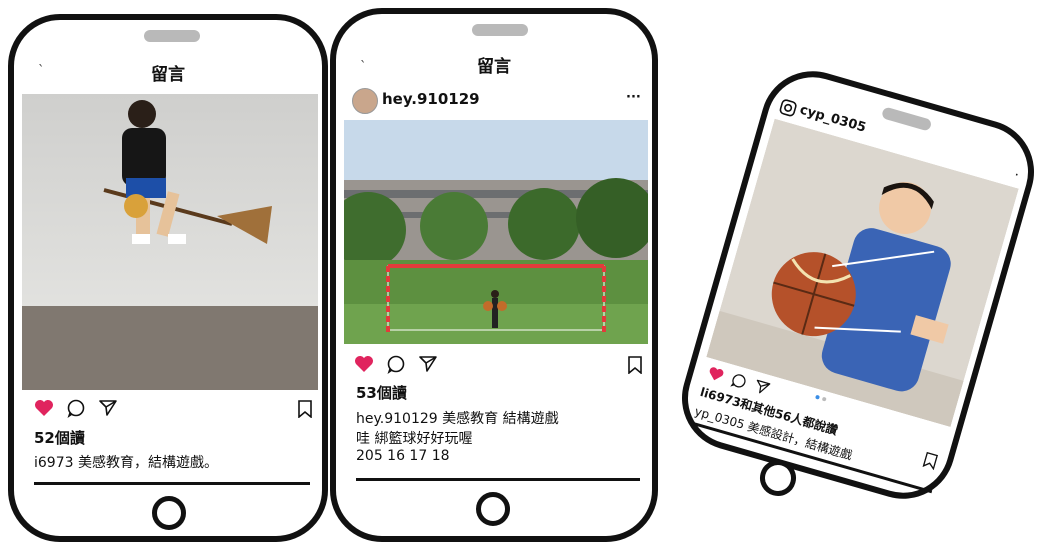  Describe the element at coordinates (633, 97) in the screenshot. I see `more-options-icon: ···` at that location.